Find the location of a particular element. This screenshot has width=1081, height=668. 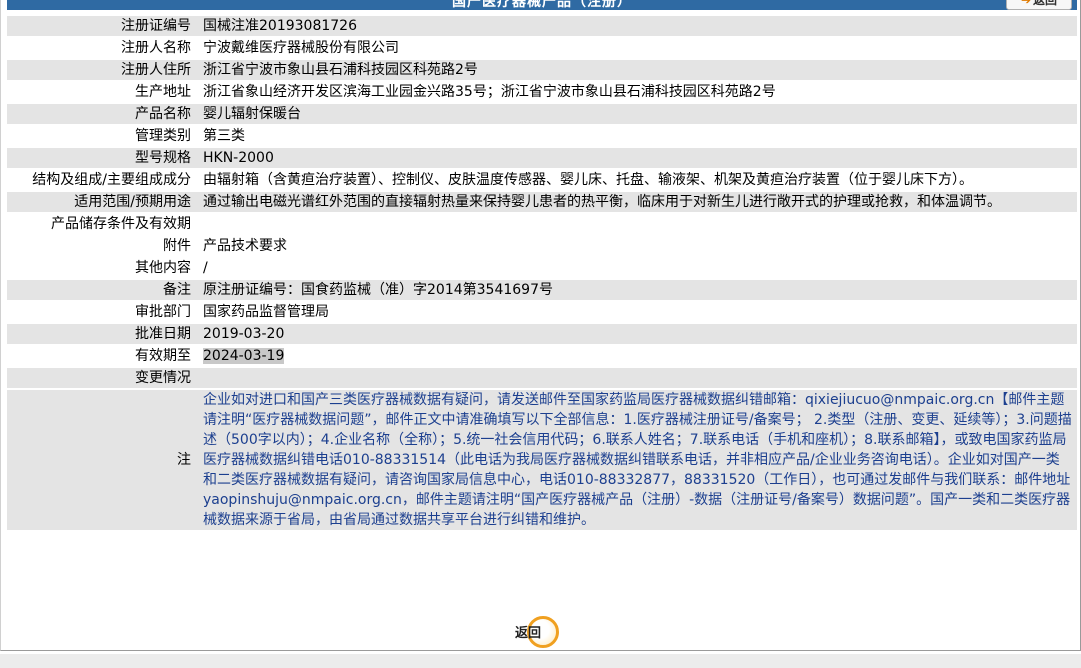

row-registrant-address: 注册人住所 浙江省宁波市象山县石浦科技园区科苑路2号 is located at coordinates (542, 70).